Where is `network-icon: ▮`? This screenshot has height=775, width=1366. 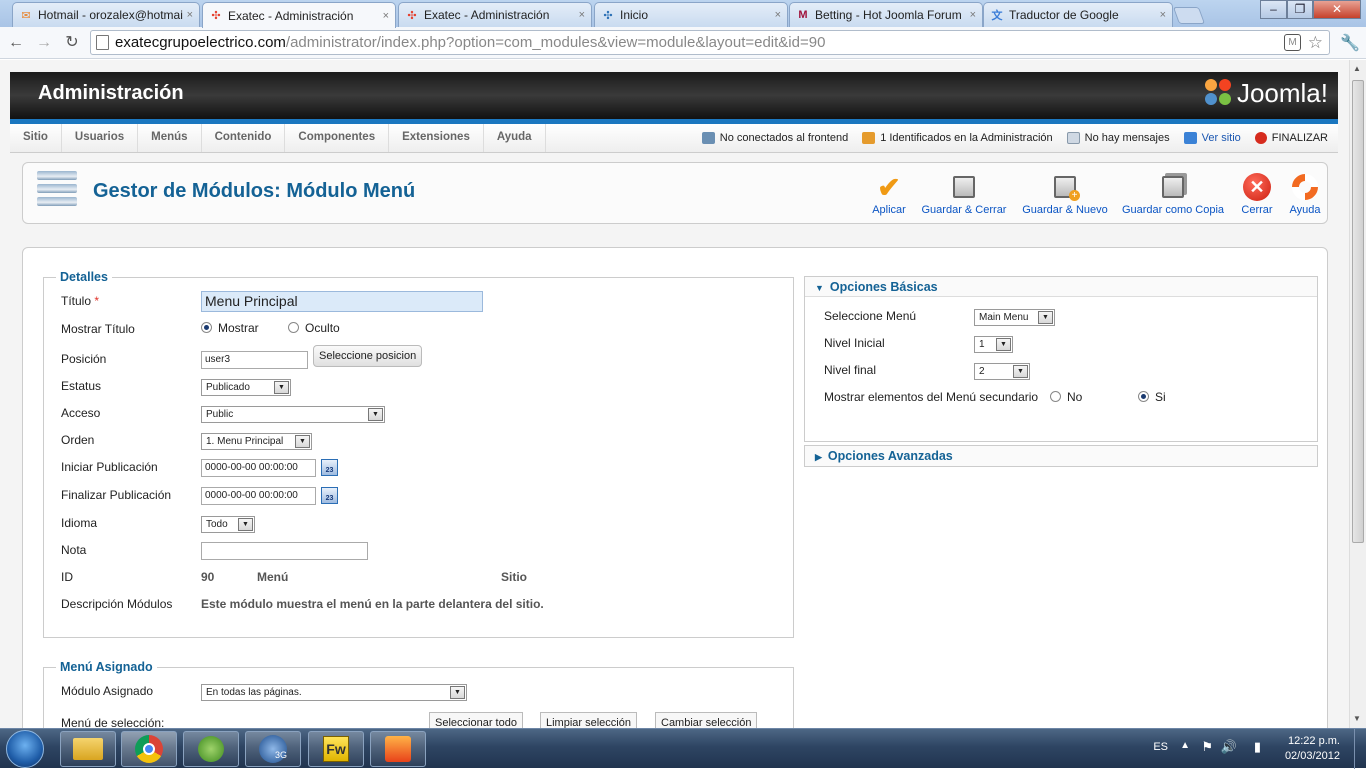 network-icon: ▮ is located at coordinates (1257, 747).